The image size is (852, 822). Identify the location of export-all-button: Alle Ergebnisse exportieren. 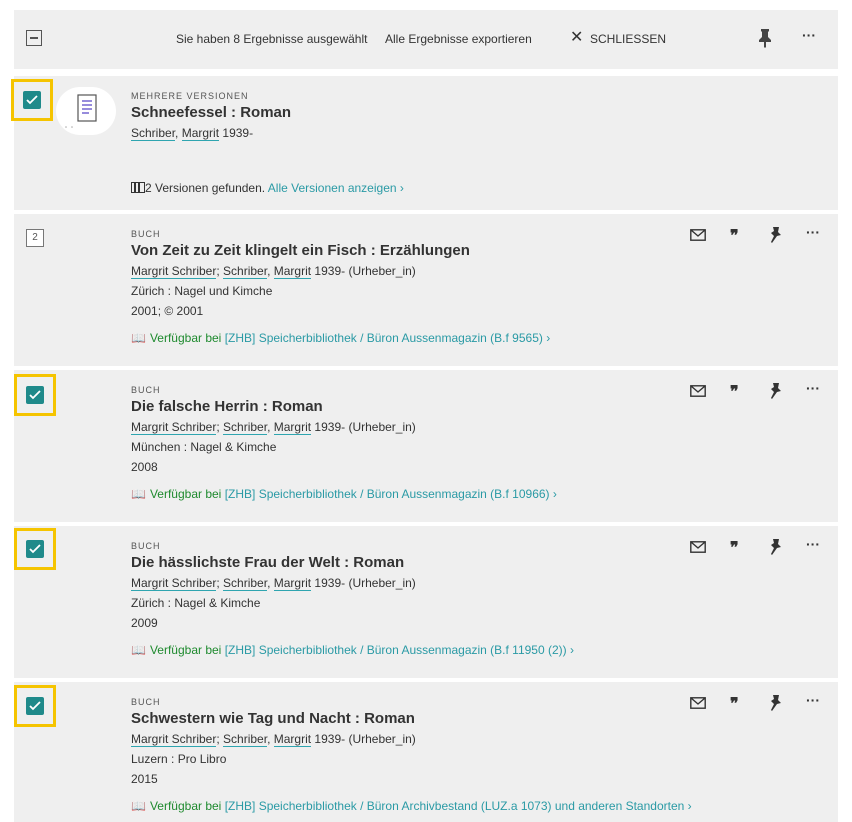
(458, 39).